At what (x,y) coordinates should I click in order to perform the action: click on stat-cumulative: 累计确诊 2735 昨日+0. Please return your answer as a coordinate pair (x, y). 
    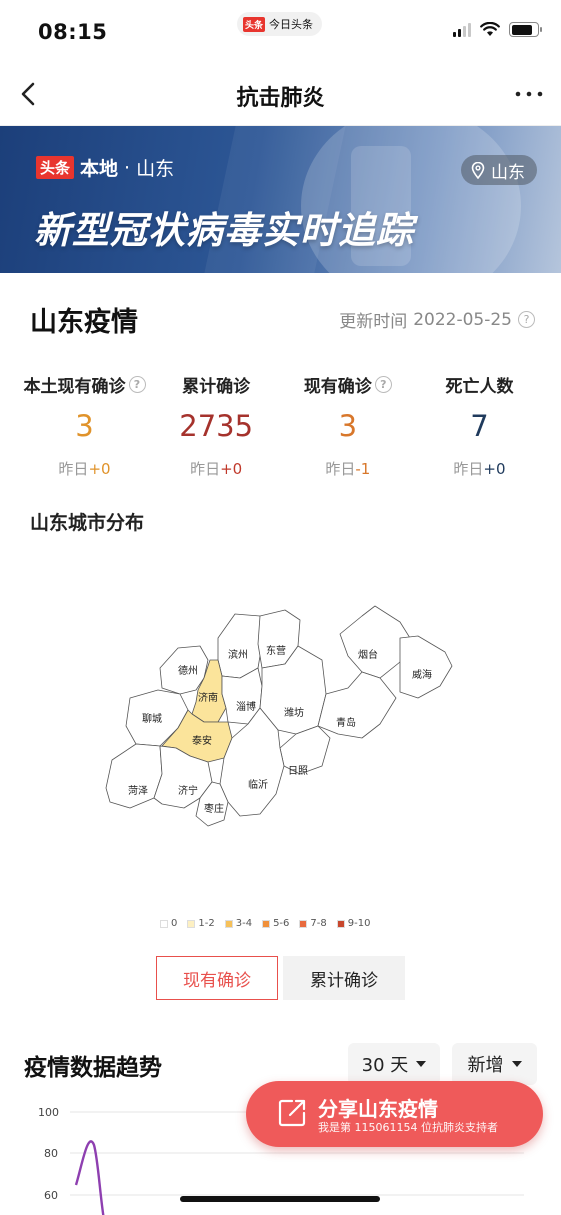
    Looking at the image, I should click on (216, 424).